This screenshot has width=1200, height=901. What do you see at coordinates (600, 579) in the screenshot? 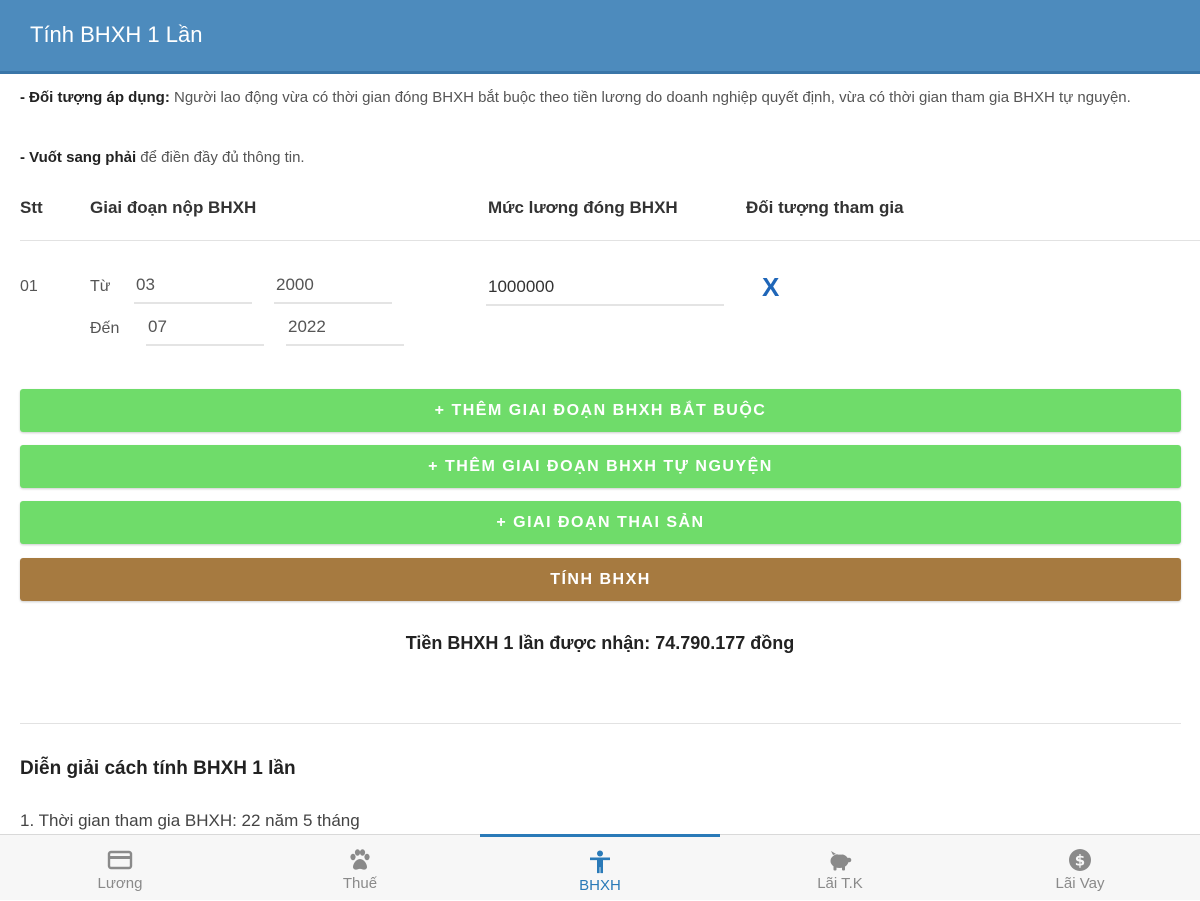
I see `calculate-button: TÍNH BHXH` at bounding box center [600, 579].